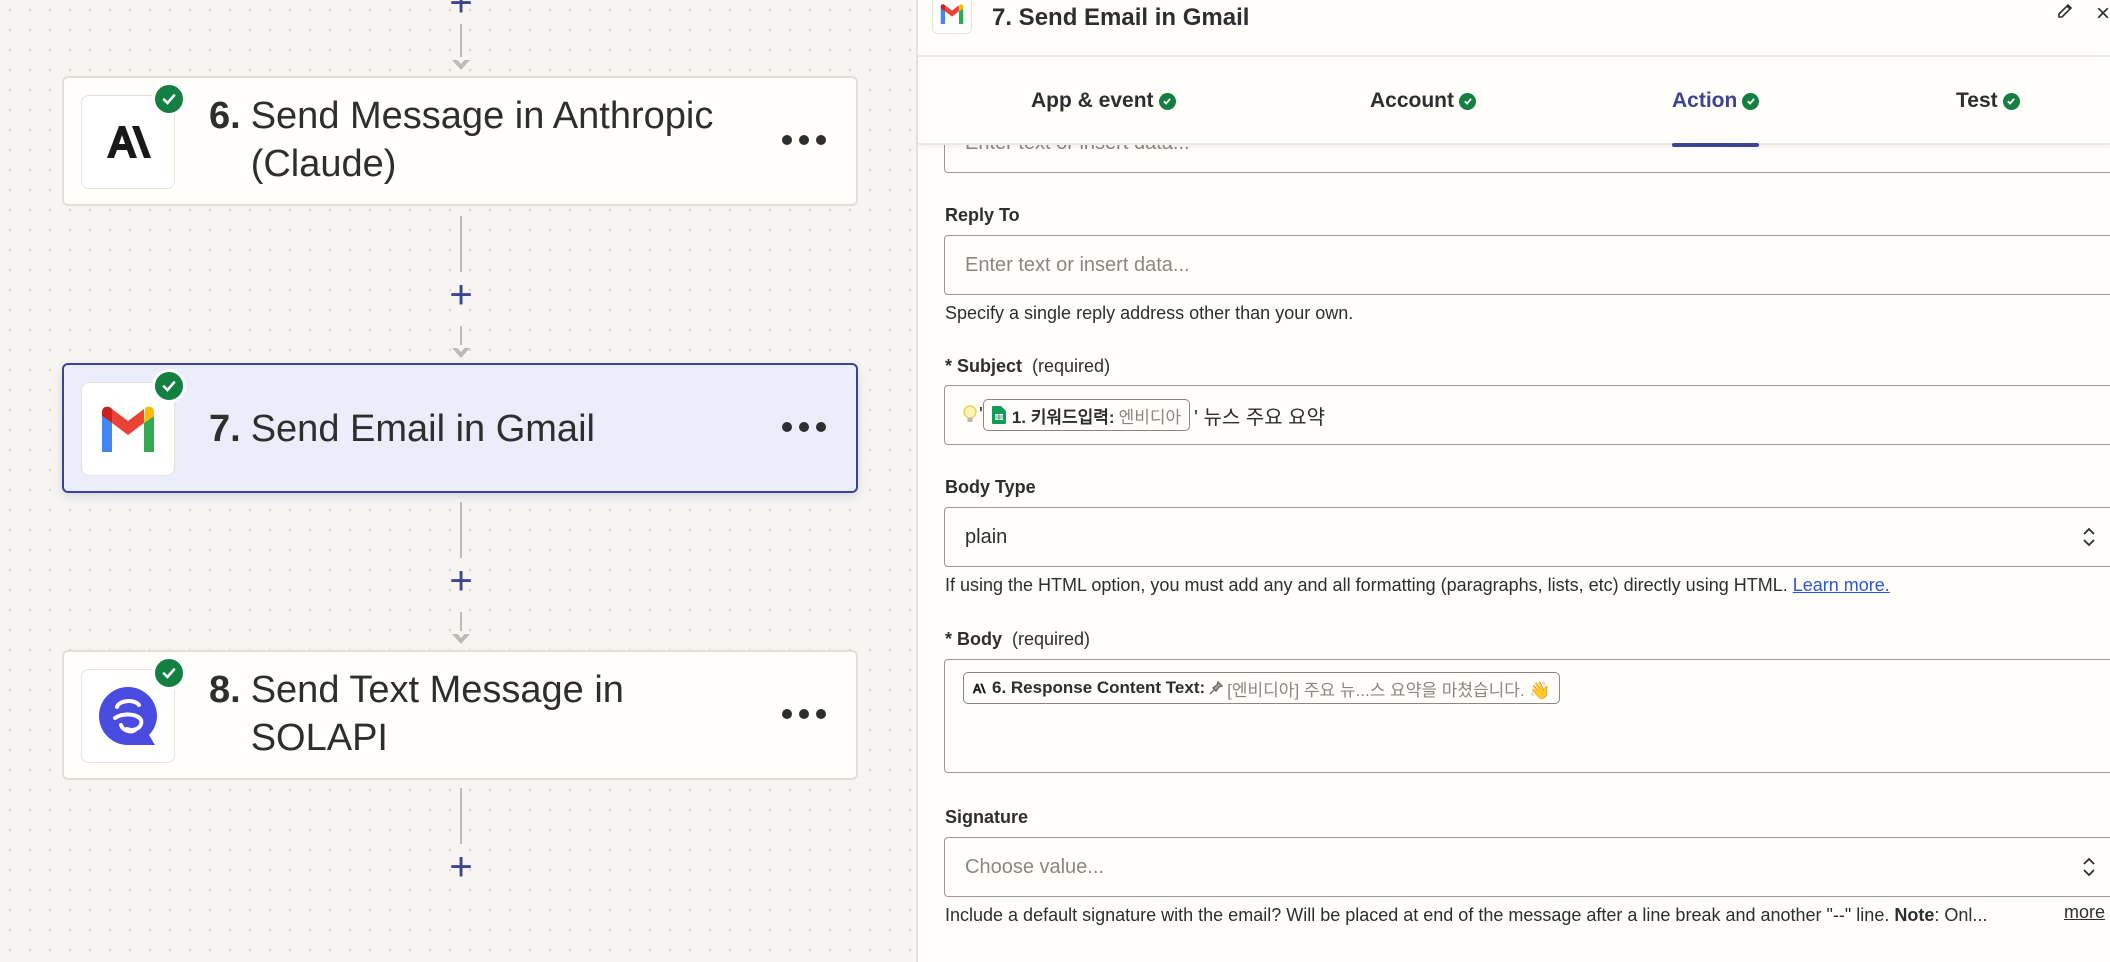 Image resolution: width=2110 pixels, height=962 pixels. I want to click on body-label: * Body (required), so click(1017, 639).